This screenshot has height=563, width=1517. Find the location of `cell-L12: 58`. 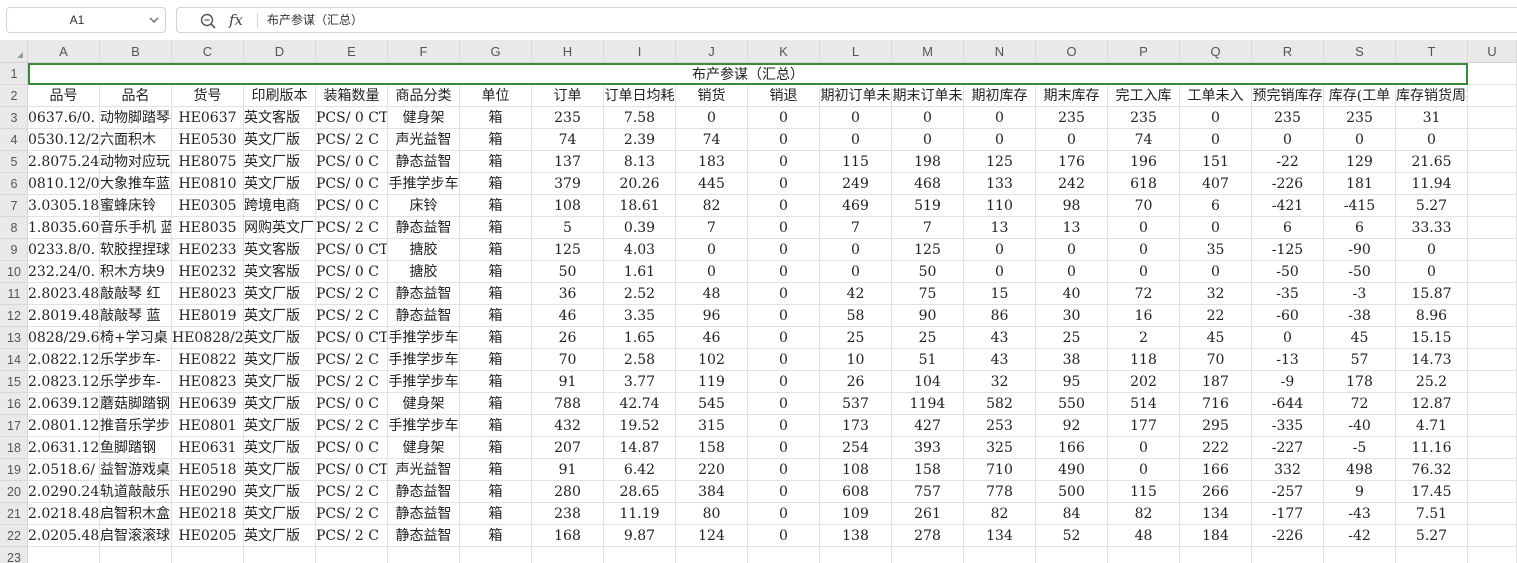

cell-L12: 58 is located at coordinates (856, 316).